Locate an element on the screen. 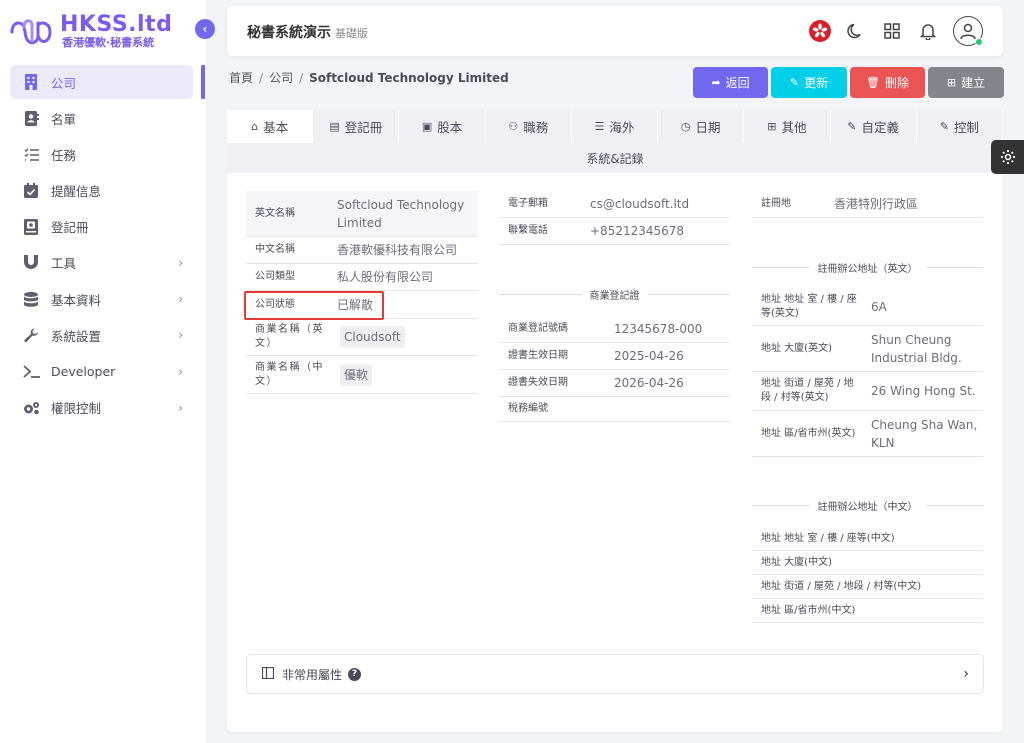 Image resolution: width=1024 pixels, height=743 pixels. settings-gear-button is located at coordinates (1007, 157).